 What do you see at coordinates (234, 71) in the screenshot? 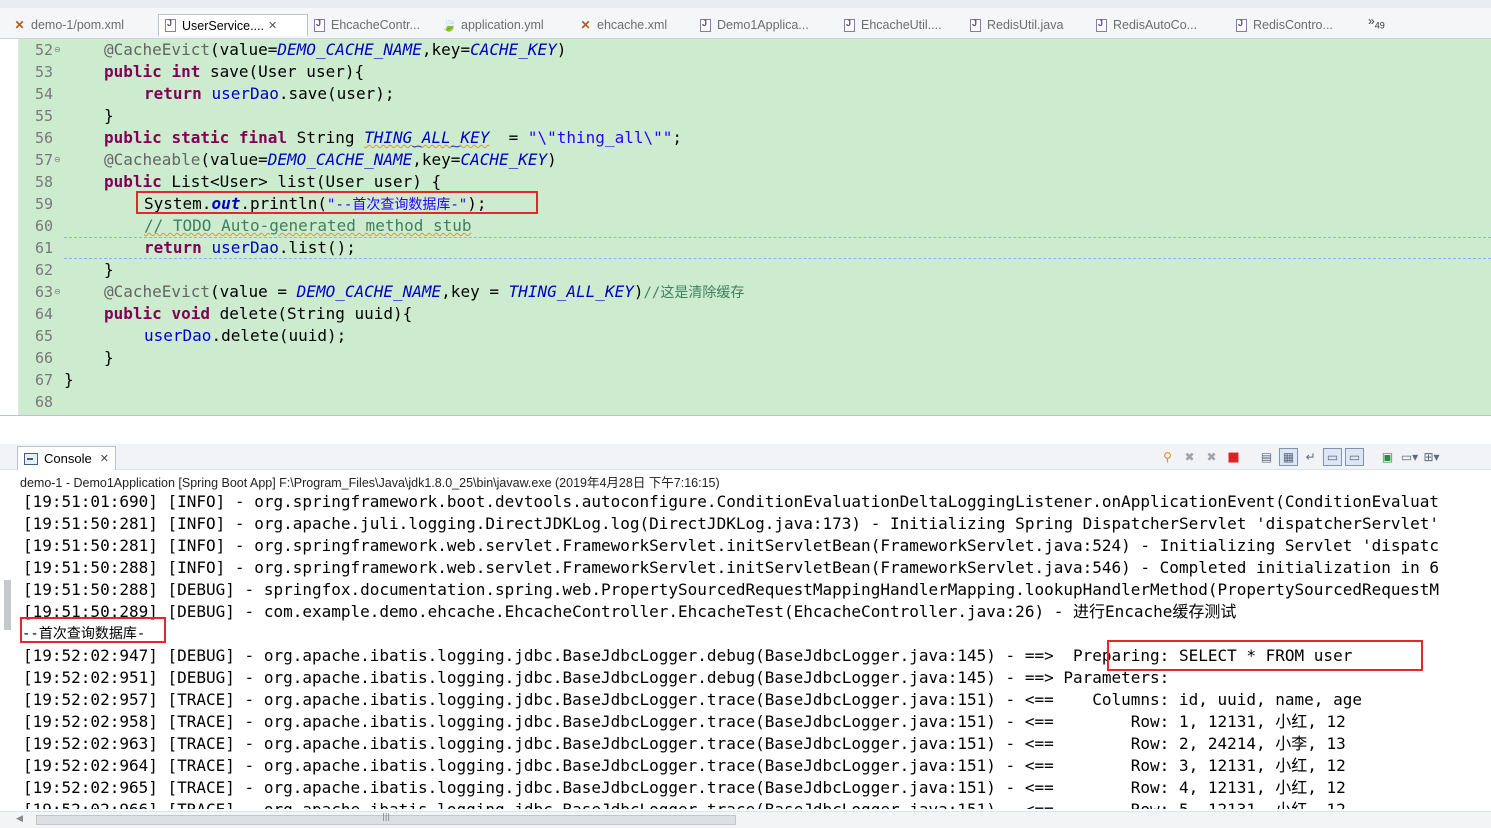
I see `code-line: public int save(User user){` at bounding box center [234, 71].